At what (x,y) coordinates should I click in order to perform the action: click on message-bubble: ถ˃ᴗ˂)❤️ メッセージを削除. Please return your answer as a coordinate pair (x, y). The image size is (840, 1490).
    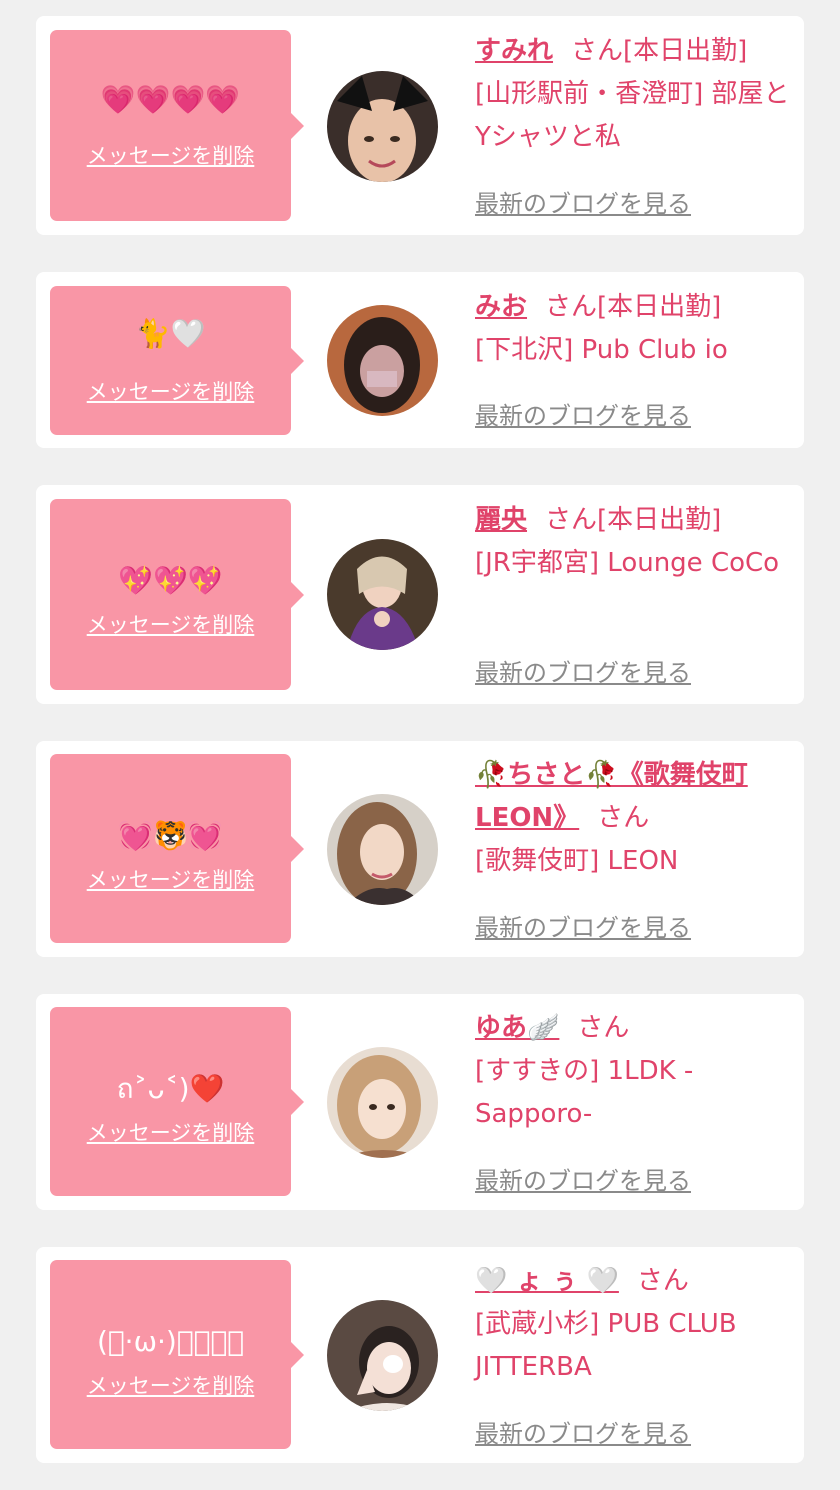
    Looking at the image, I should click on (177, 1101).